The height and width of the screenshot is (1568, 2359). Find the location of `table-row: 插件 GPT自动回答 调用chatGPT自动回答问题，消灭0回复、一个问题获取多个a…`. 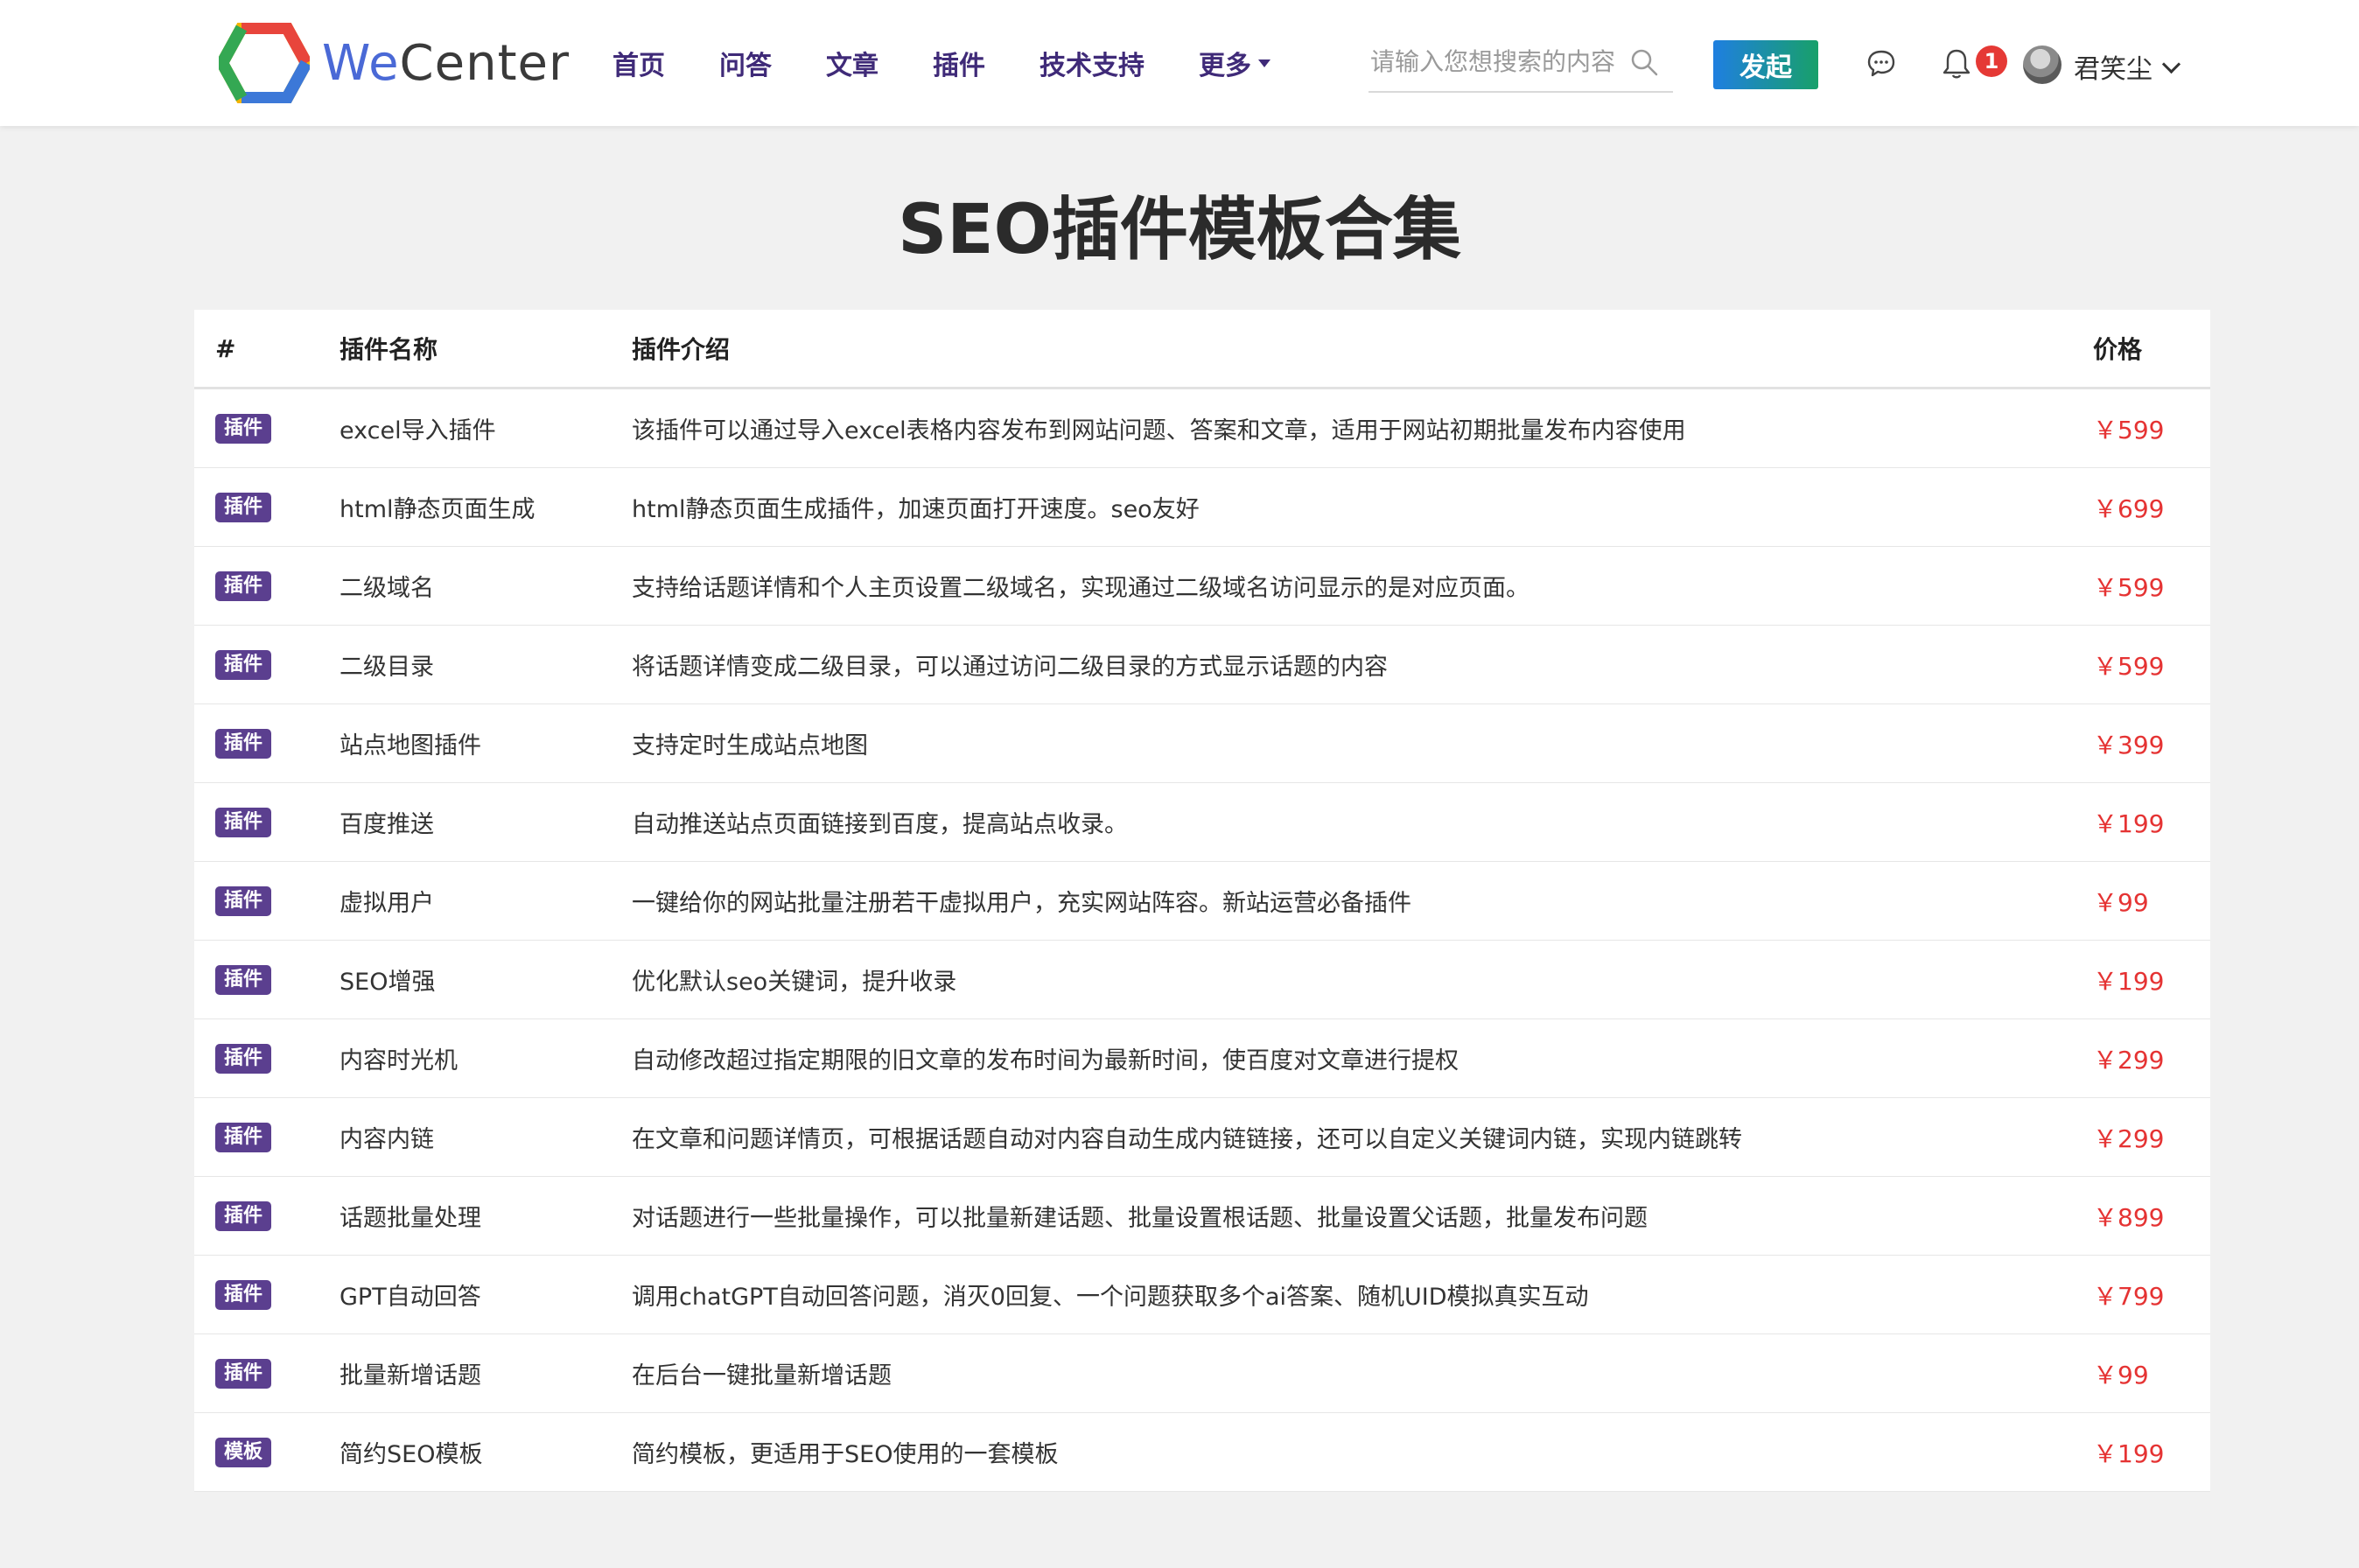

table-row: 插件 GPT自动回答 调用chatGPT自动回答问题，消灭0回复、一个问题获取多个a… is located at coordinates (1202, 1294).